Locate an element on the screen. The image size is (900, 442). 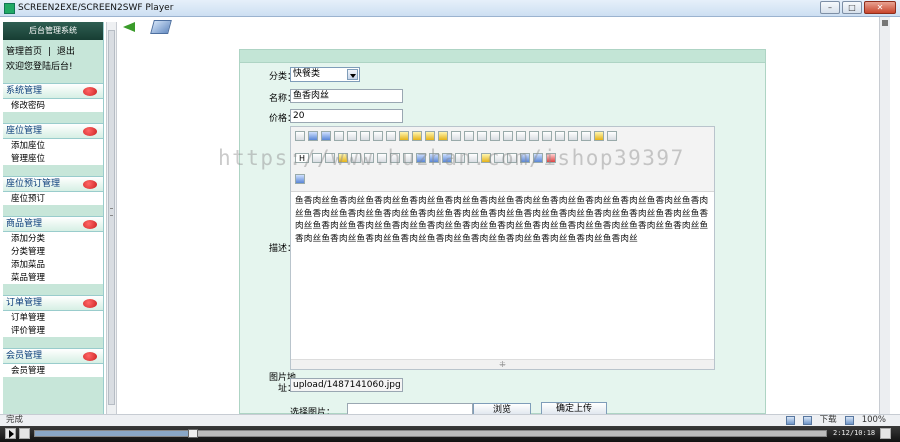
status-text: 完成 is located at coordinates (15, 420).